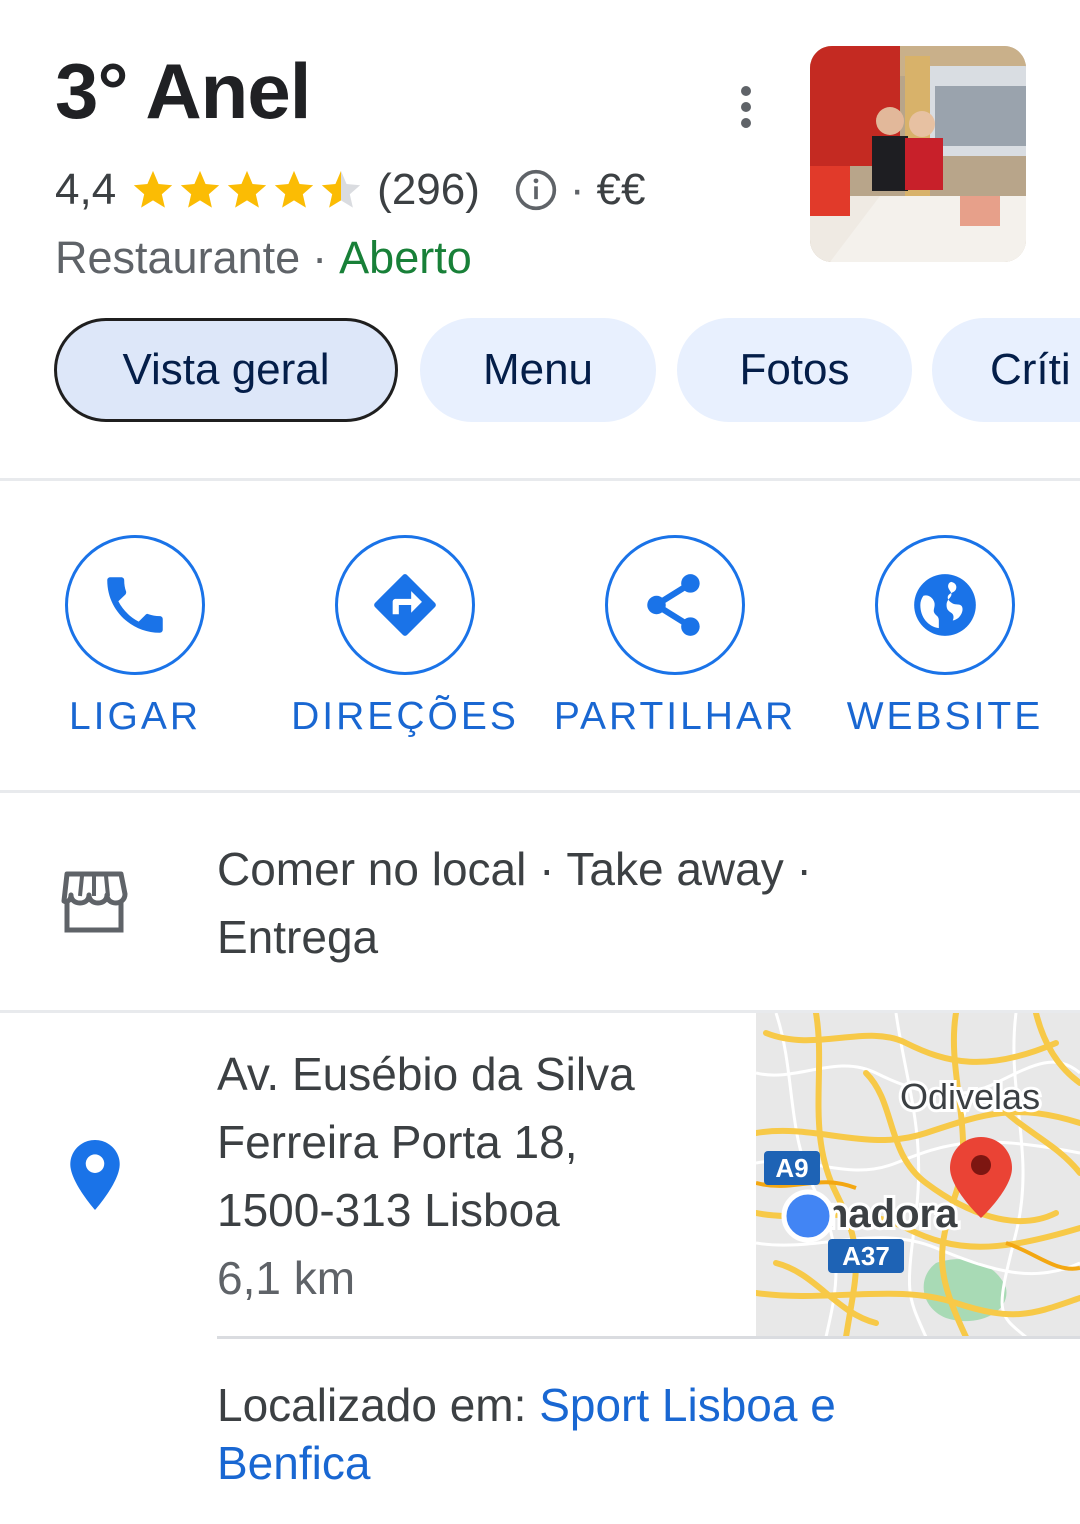 This screenshot has width=1080, height=1524. What do you see at coordinates (791, 1168) in the screenshot?
I see `map-road-a9: A9` at bounding box center [791, 1168].